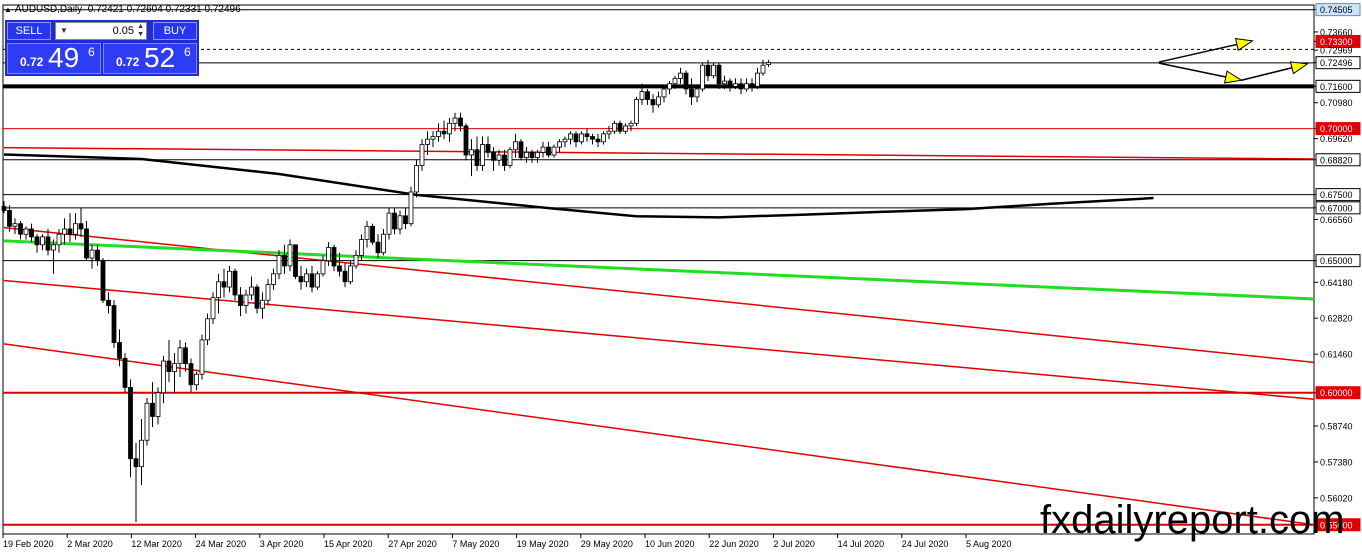 The image size is (1362, 554). I want to click on y-tick-label-16: 0.61460, so click(1336, 355).